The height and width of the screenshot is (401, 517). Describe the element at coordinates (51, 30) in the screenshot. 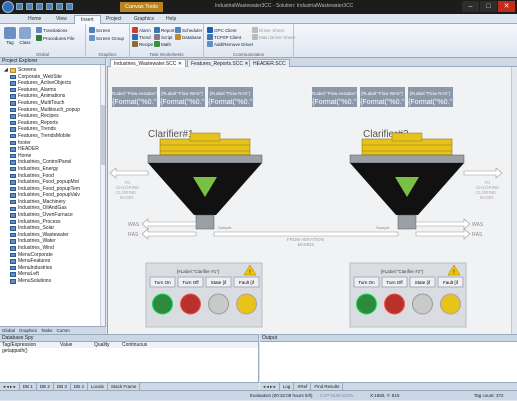

I see `translations-button: Translations` at that location.